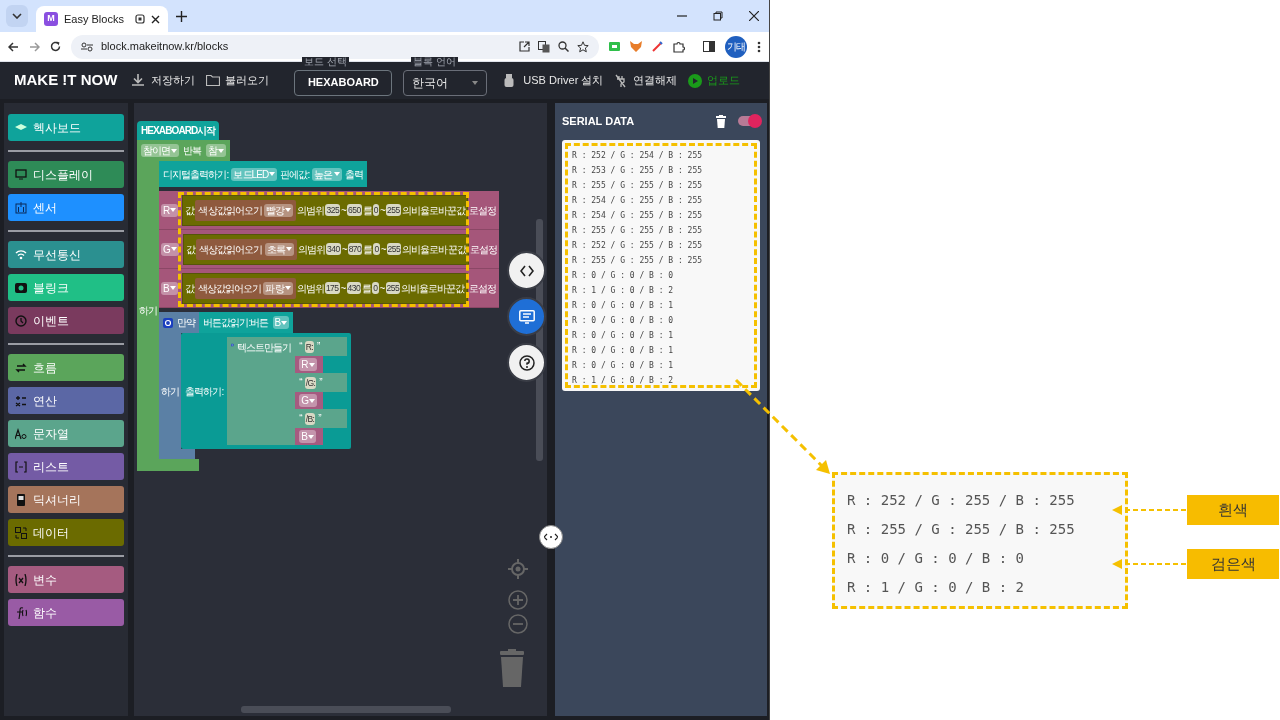 The height and width of the screenshot is (720, 1280). Describe the element at coordinates (333, 249) in the screenshot. I see `value-field: 340` at that location.